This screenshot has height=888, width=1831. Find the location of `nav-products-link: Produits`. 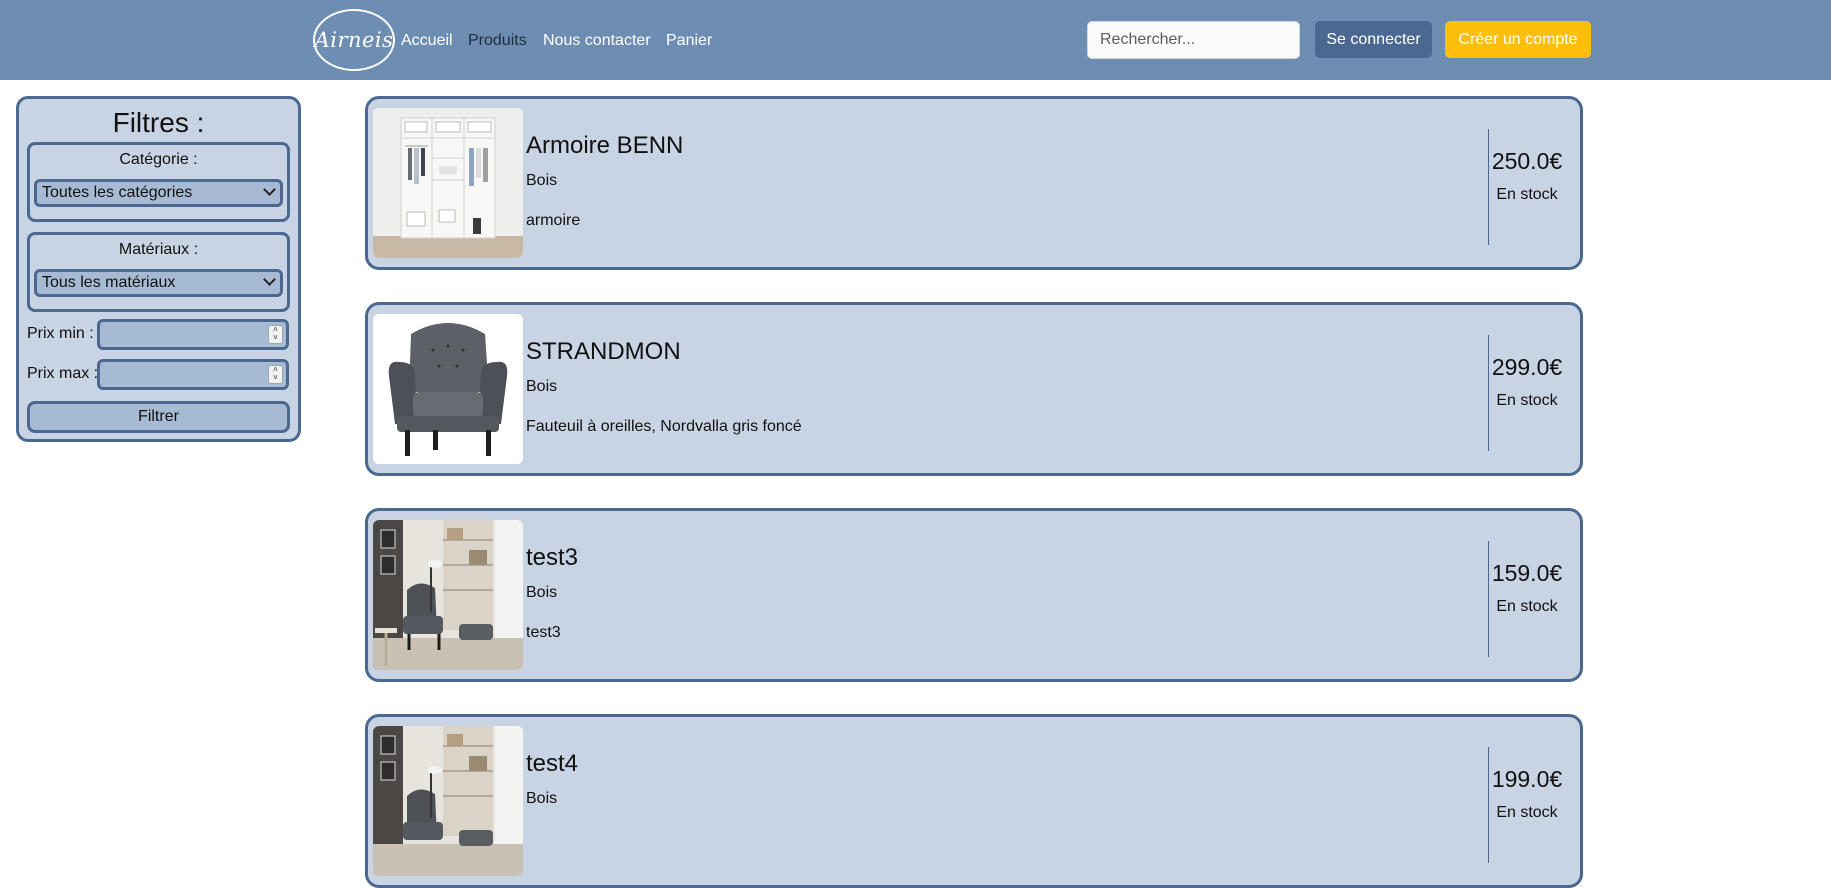

nav-products-link: Produits is located at coordinates (497, 41).